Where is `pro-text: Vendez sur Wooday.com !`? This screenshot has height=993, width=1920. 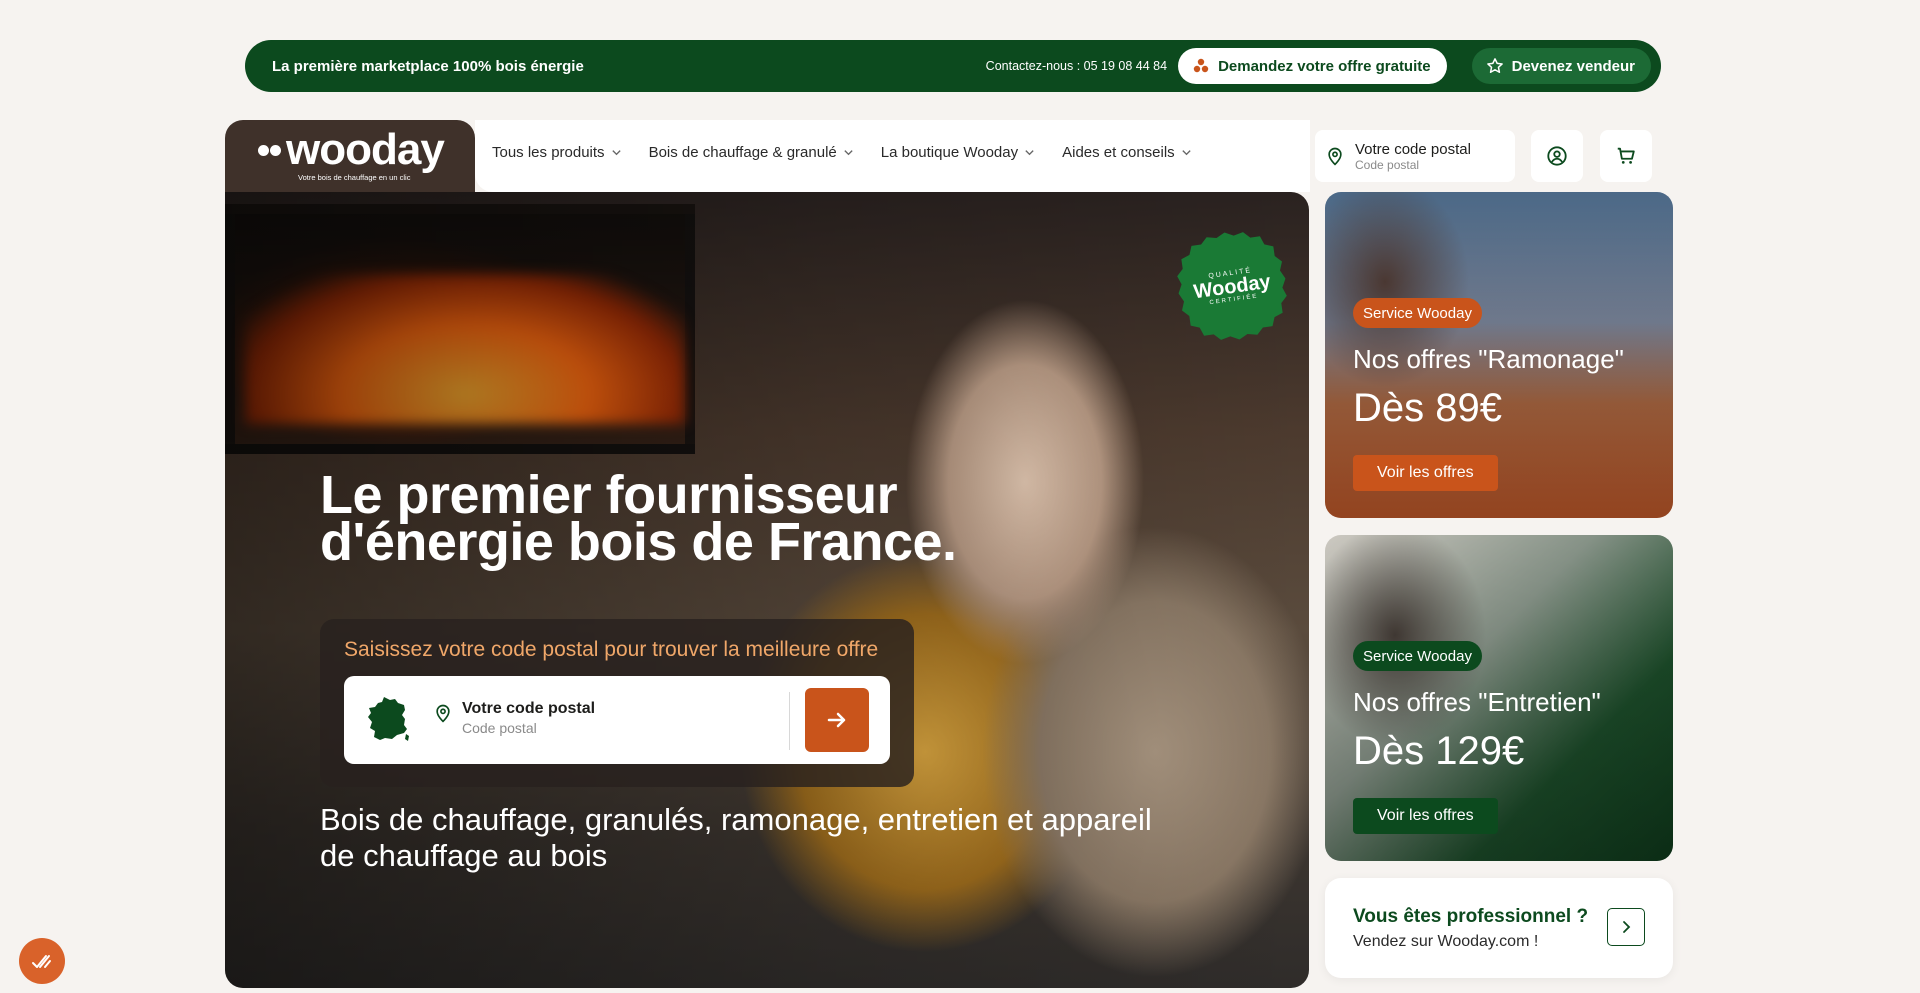 pro-text: Vendez sur Wooday.com ! is located at coordinates (1446, 941).